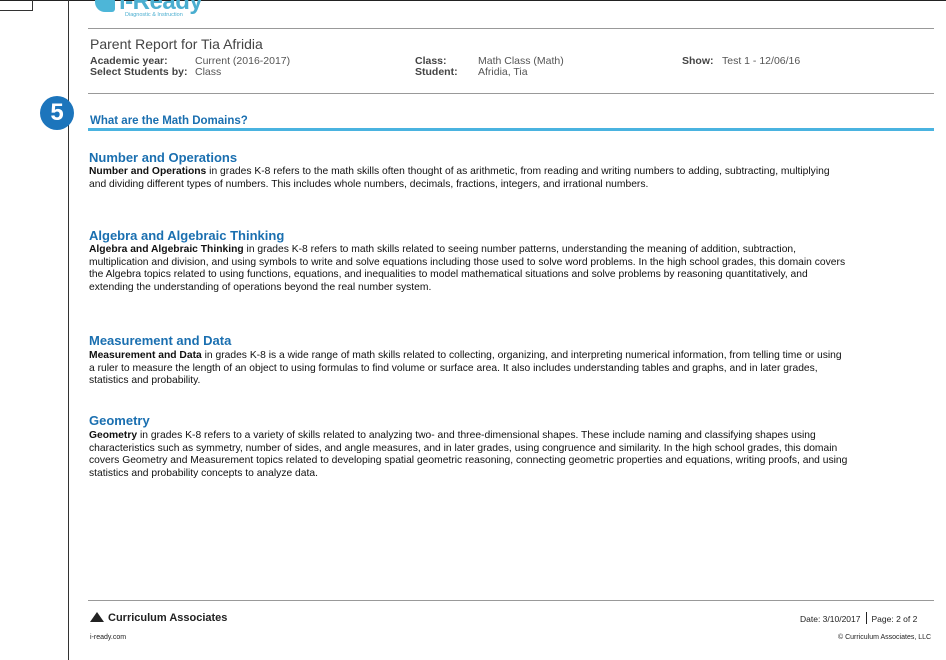 The width and height of the screenshot is (946, 660). What do you see at coordinates (511, 93) in the screenshot?
I see `meta-divider` at bounding box center [511, 93].